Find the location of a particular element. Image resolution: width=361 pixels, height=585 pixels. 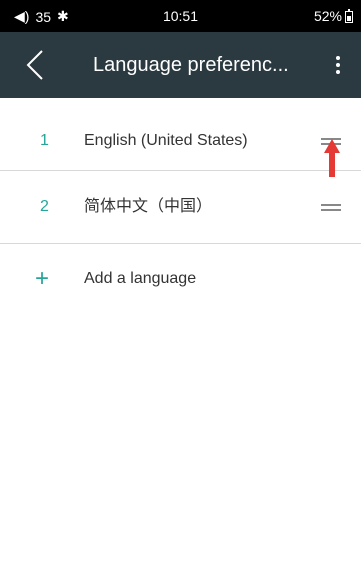

back-icon is located at coordinates (36, 65).